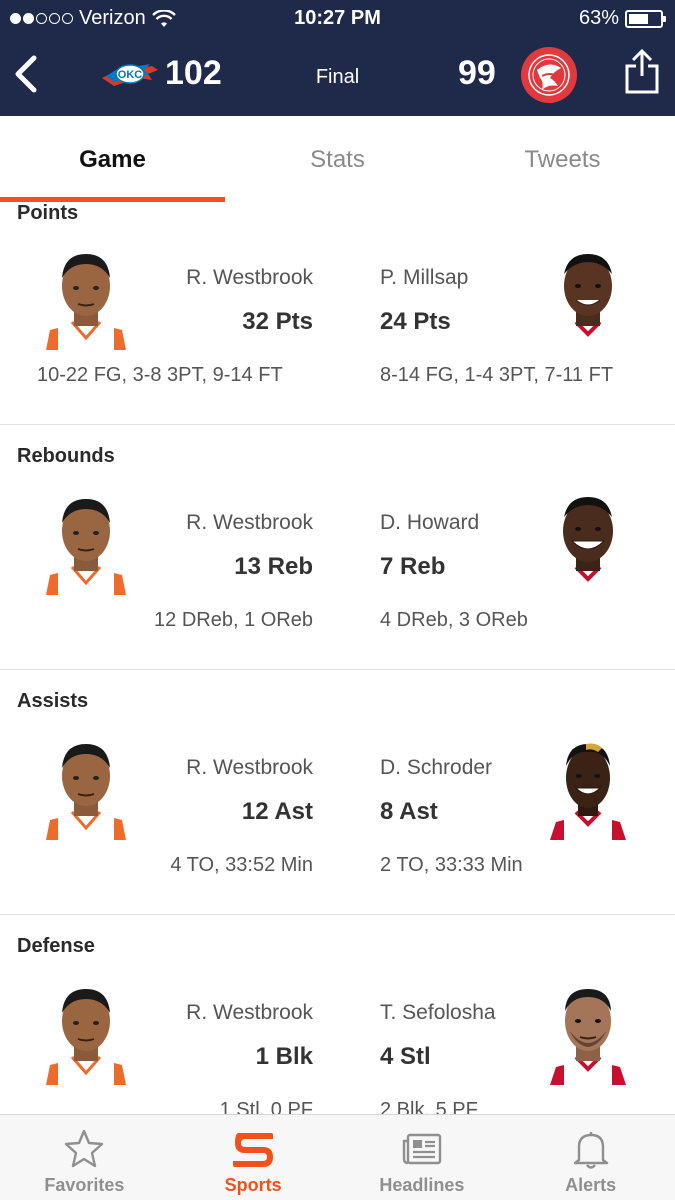  What do you see at coordinates (253, 1185) in the screenshot?
I see `nav-label: Sports` at bounding box center [253, 1185].